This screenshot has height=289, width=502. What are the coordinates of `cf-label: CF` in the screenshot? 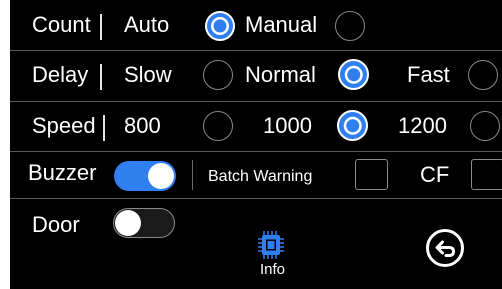 It's located at (435, 174).